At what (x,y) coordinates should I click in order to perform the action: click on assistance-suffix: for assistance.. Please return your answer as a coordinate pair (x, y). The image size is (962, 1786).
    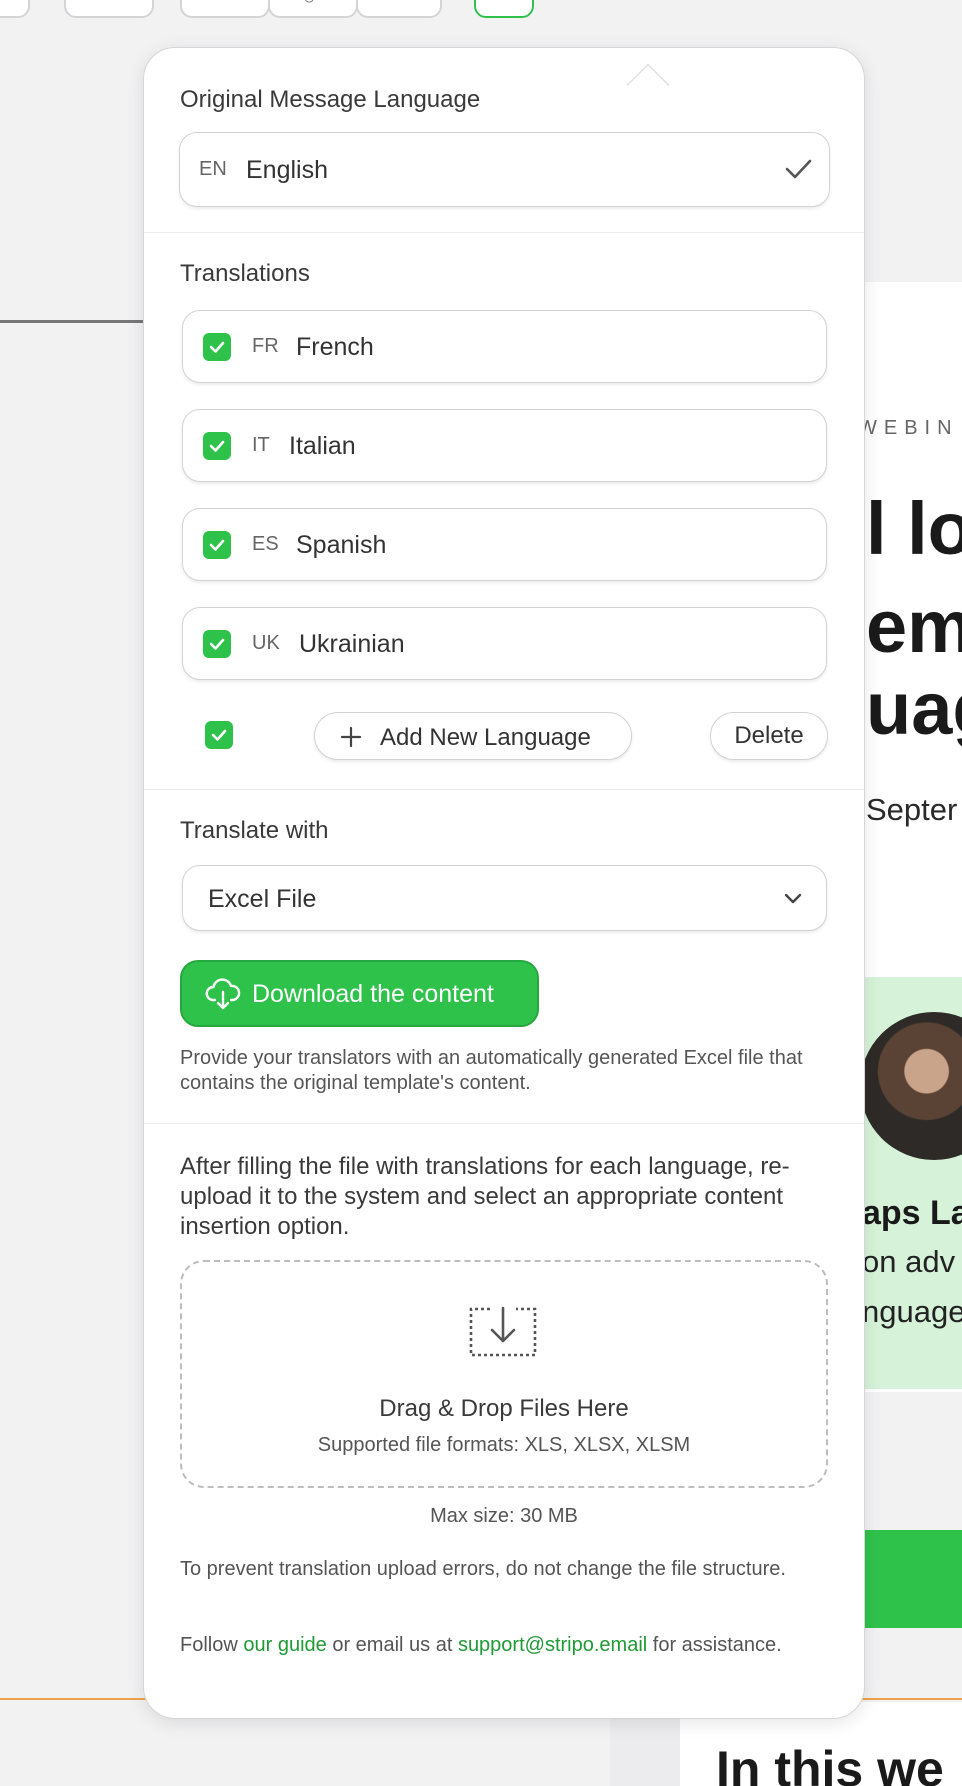
    Looking at the image, I should click on (714, 1645).